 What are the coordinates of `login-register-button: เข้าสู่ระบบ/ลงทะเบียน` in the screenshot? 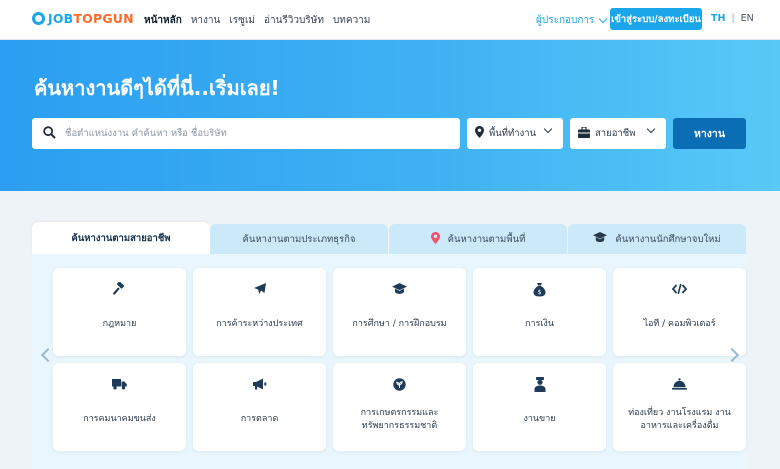 It's located at (656, 19).